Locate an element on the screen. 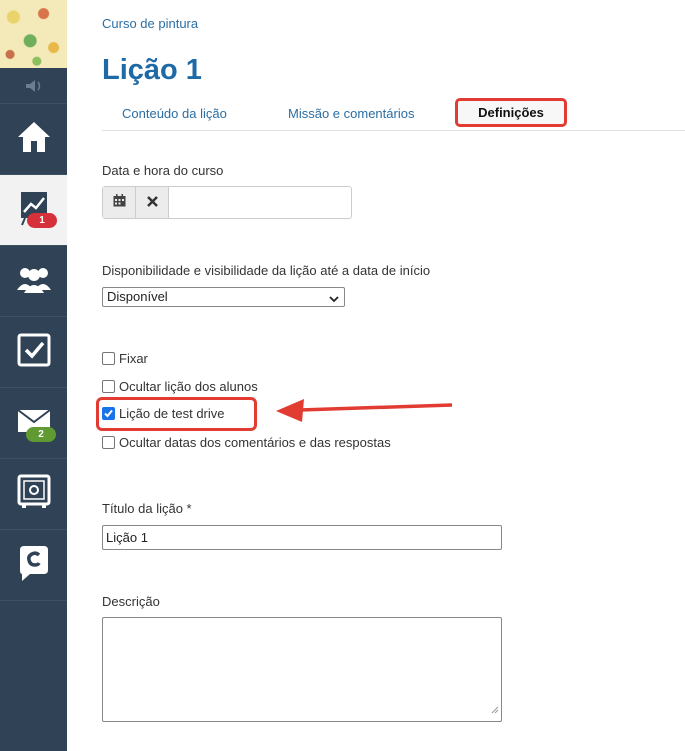  sidebar-item-groups is located at coordinates (33, 281).